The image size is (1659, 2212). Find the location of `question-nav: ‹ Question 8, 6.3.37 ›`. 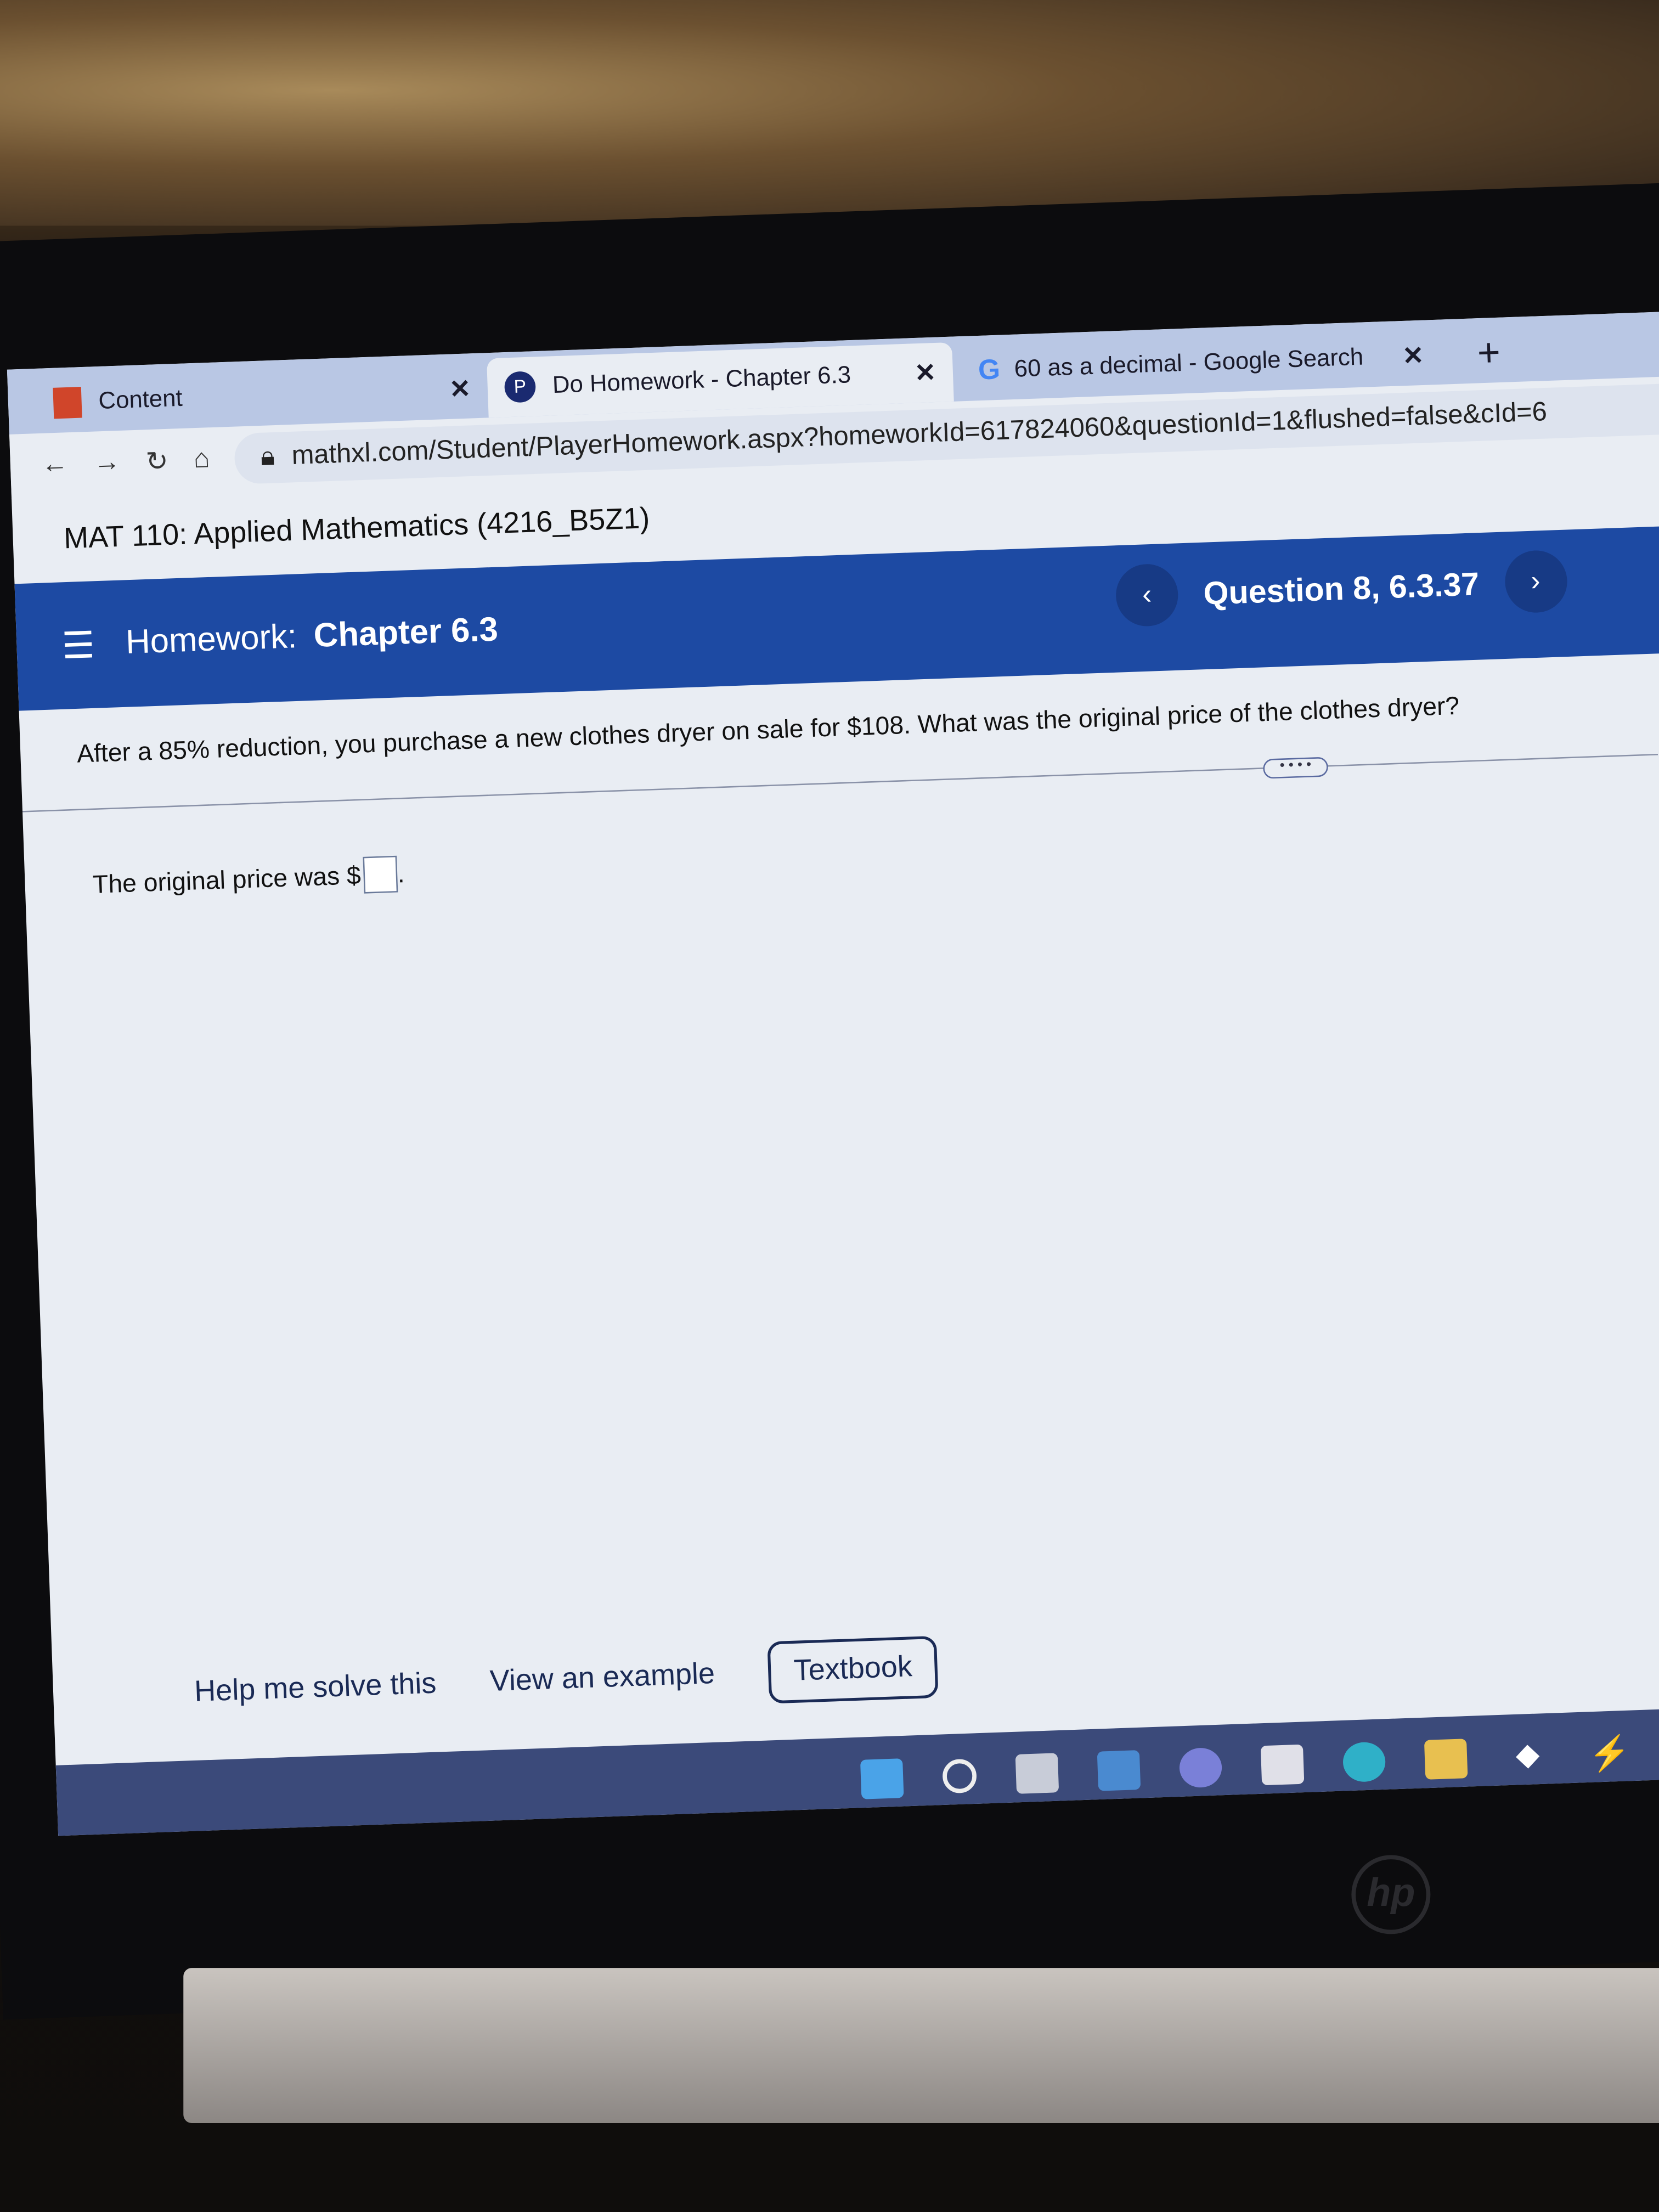

question-nav: ‹ Question 8, 6.3.37 › is located at coordinates (1341, 589).